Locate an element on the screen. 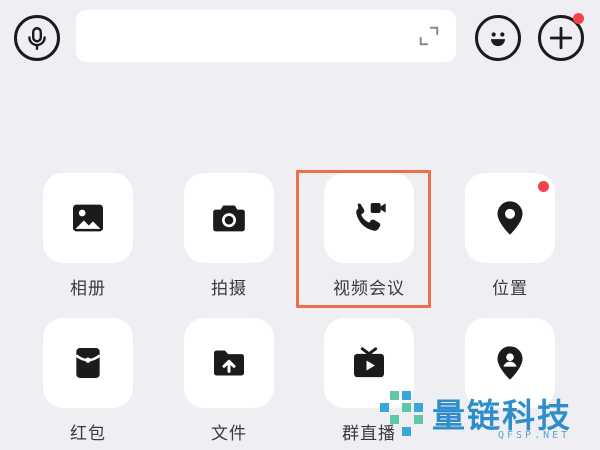 This screenshot has height=450, width=600. smiley-icon is located at coordinates (498, 39).